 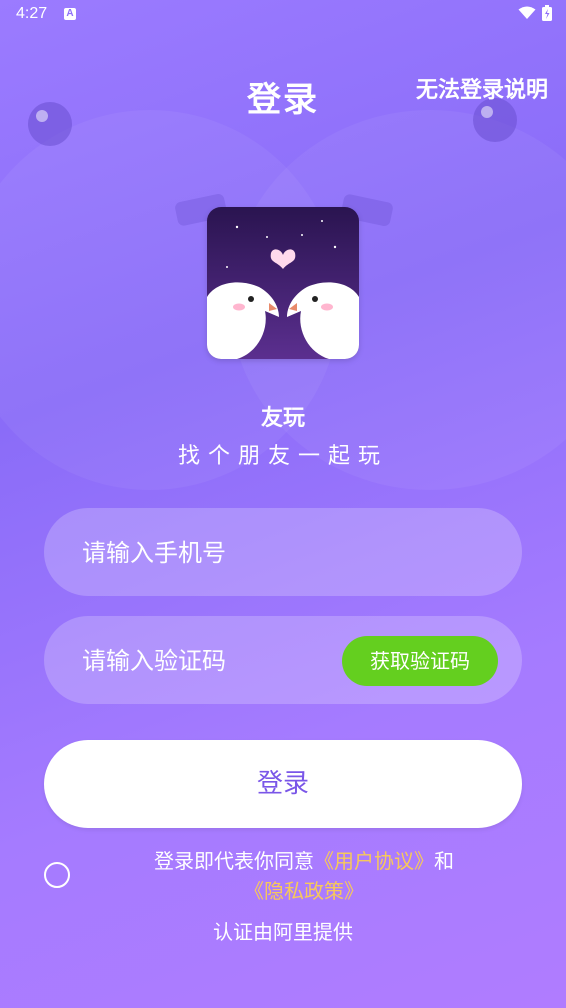 What do you see at coordinates (482, 88) in the screenshot?
I see `login-help-link: 无法登录说明` at bounding box center [482, 88].